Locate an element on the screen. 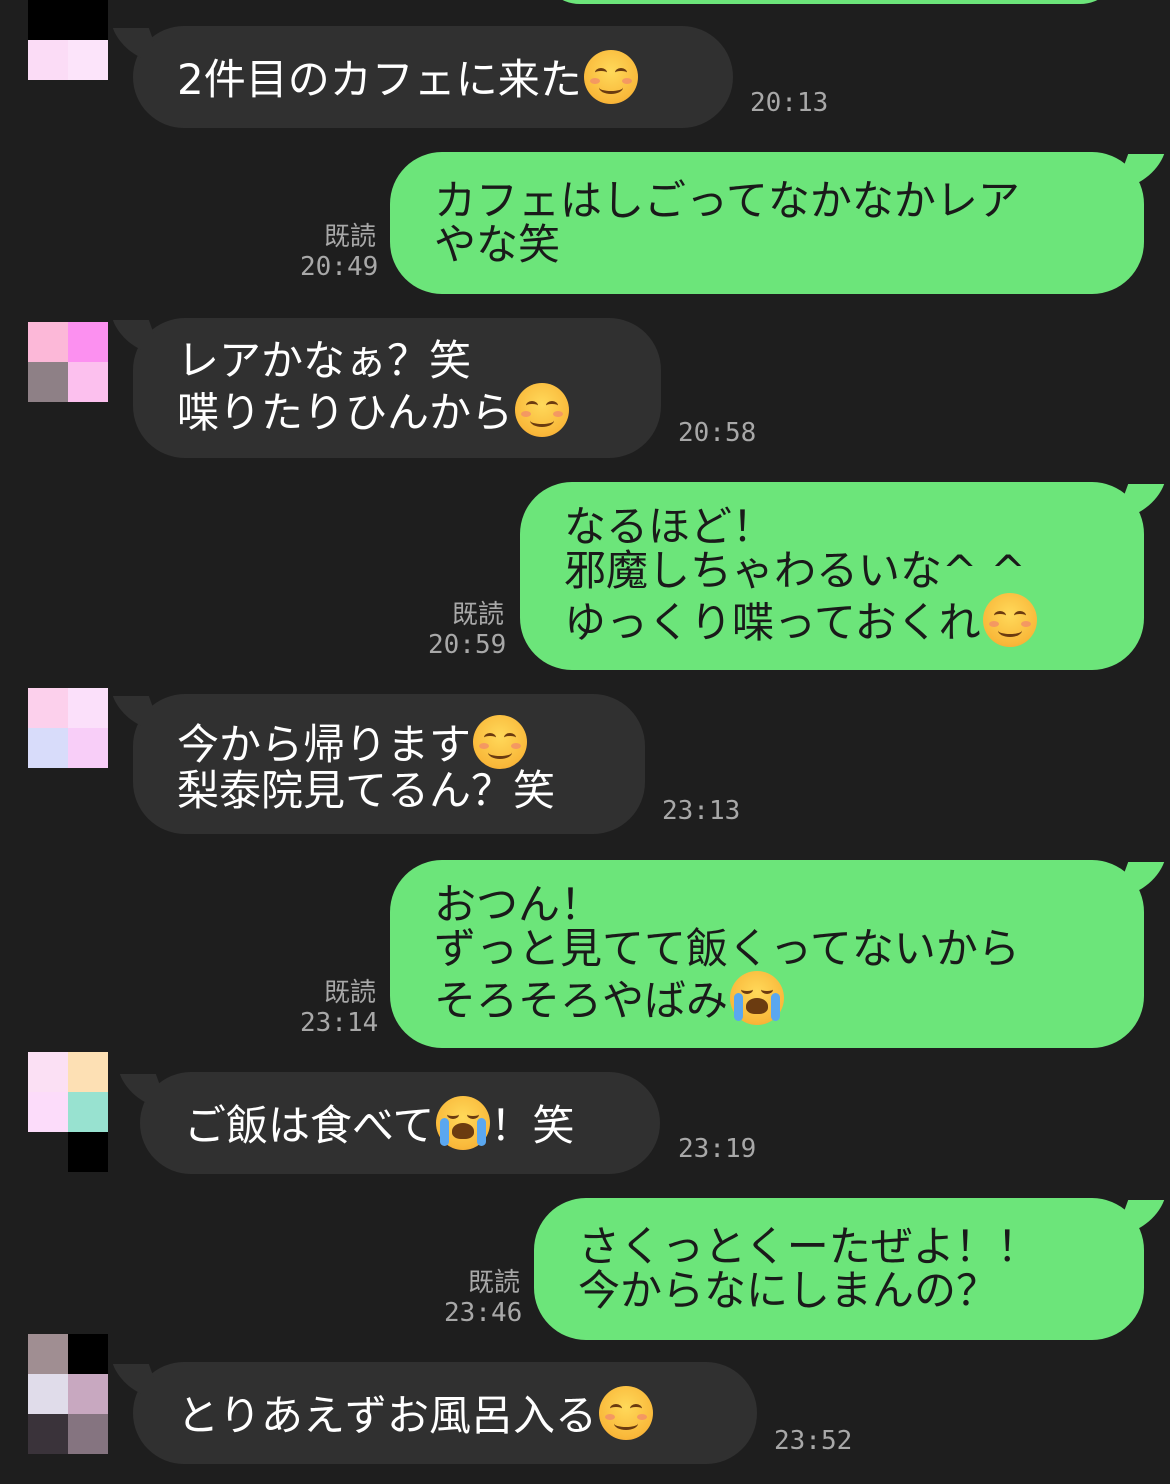 Image resolution: width=1170 pixels, height=1484 pixels. message-text: ご飯は食べて is located at coordinates (309, 1125).